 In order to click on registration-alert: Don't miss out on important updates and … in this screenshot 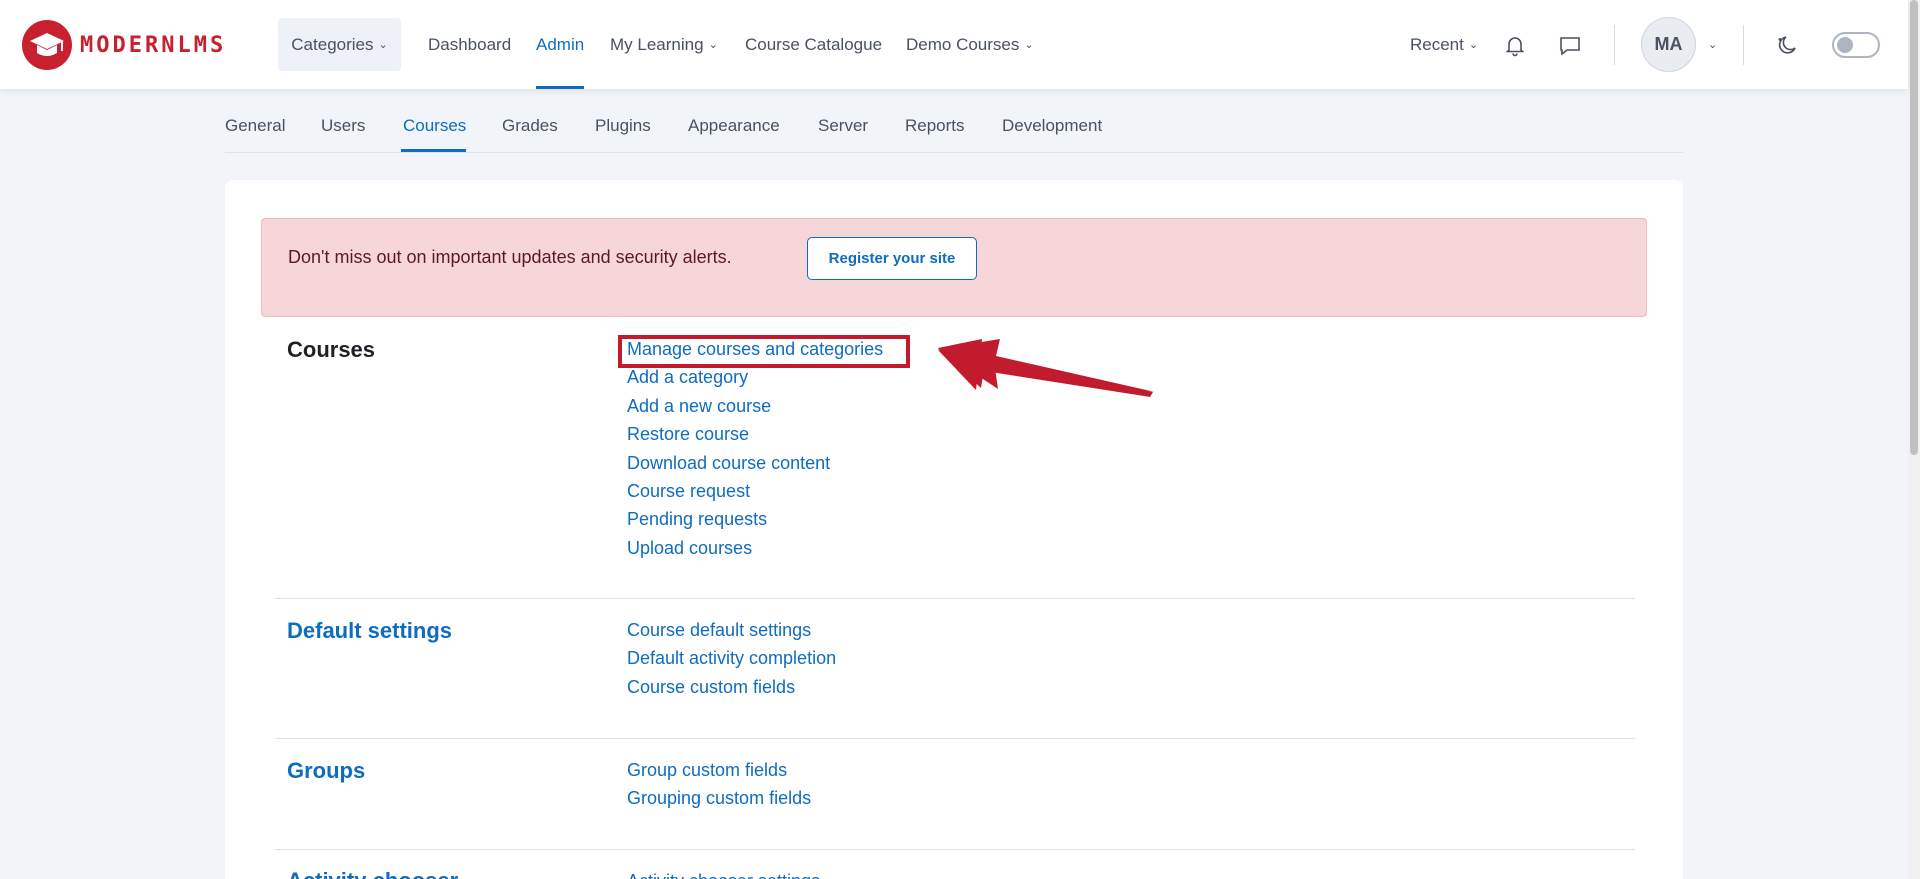, I will do `click(954, 267)`.